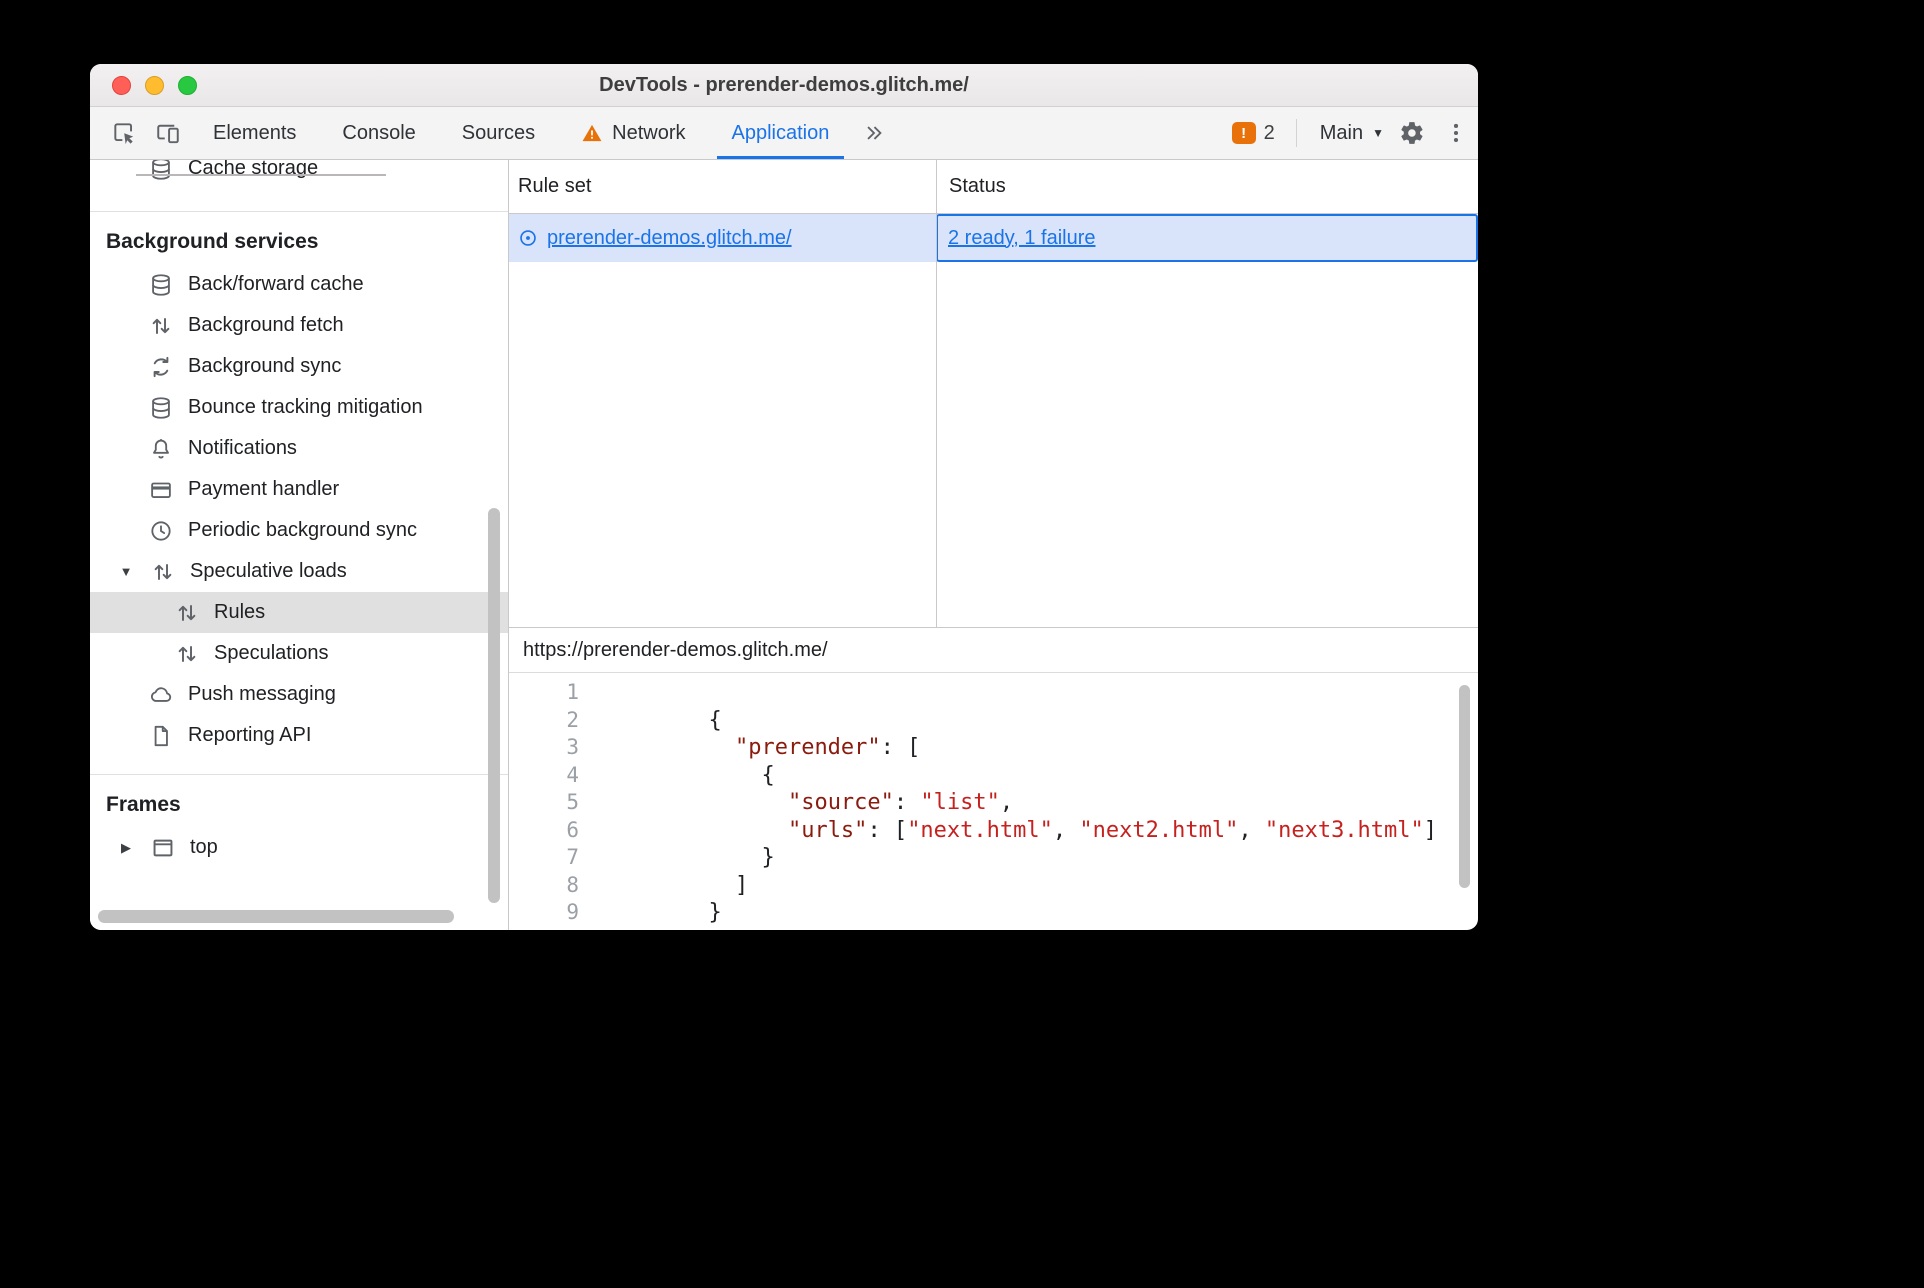 The image size is (1924, 1288). I want to click on code-text: "source": "list",, so click(900, 802).